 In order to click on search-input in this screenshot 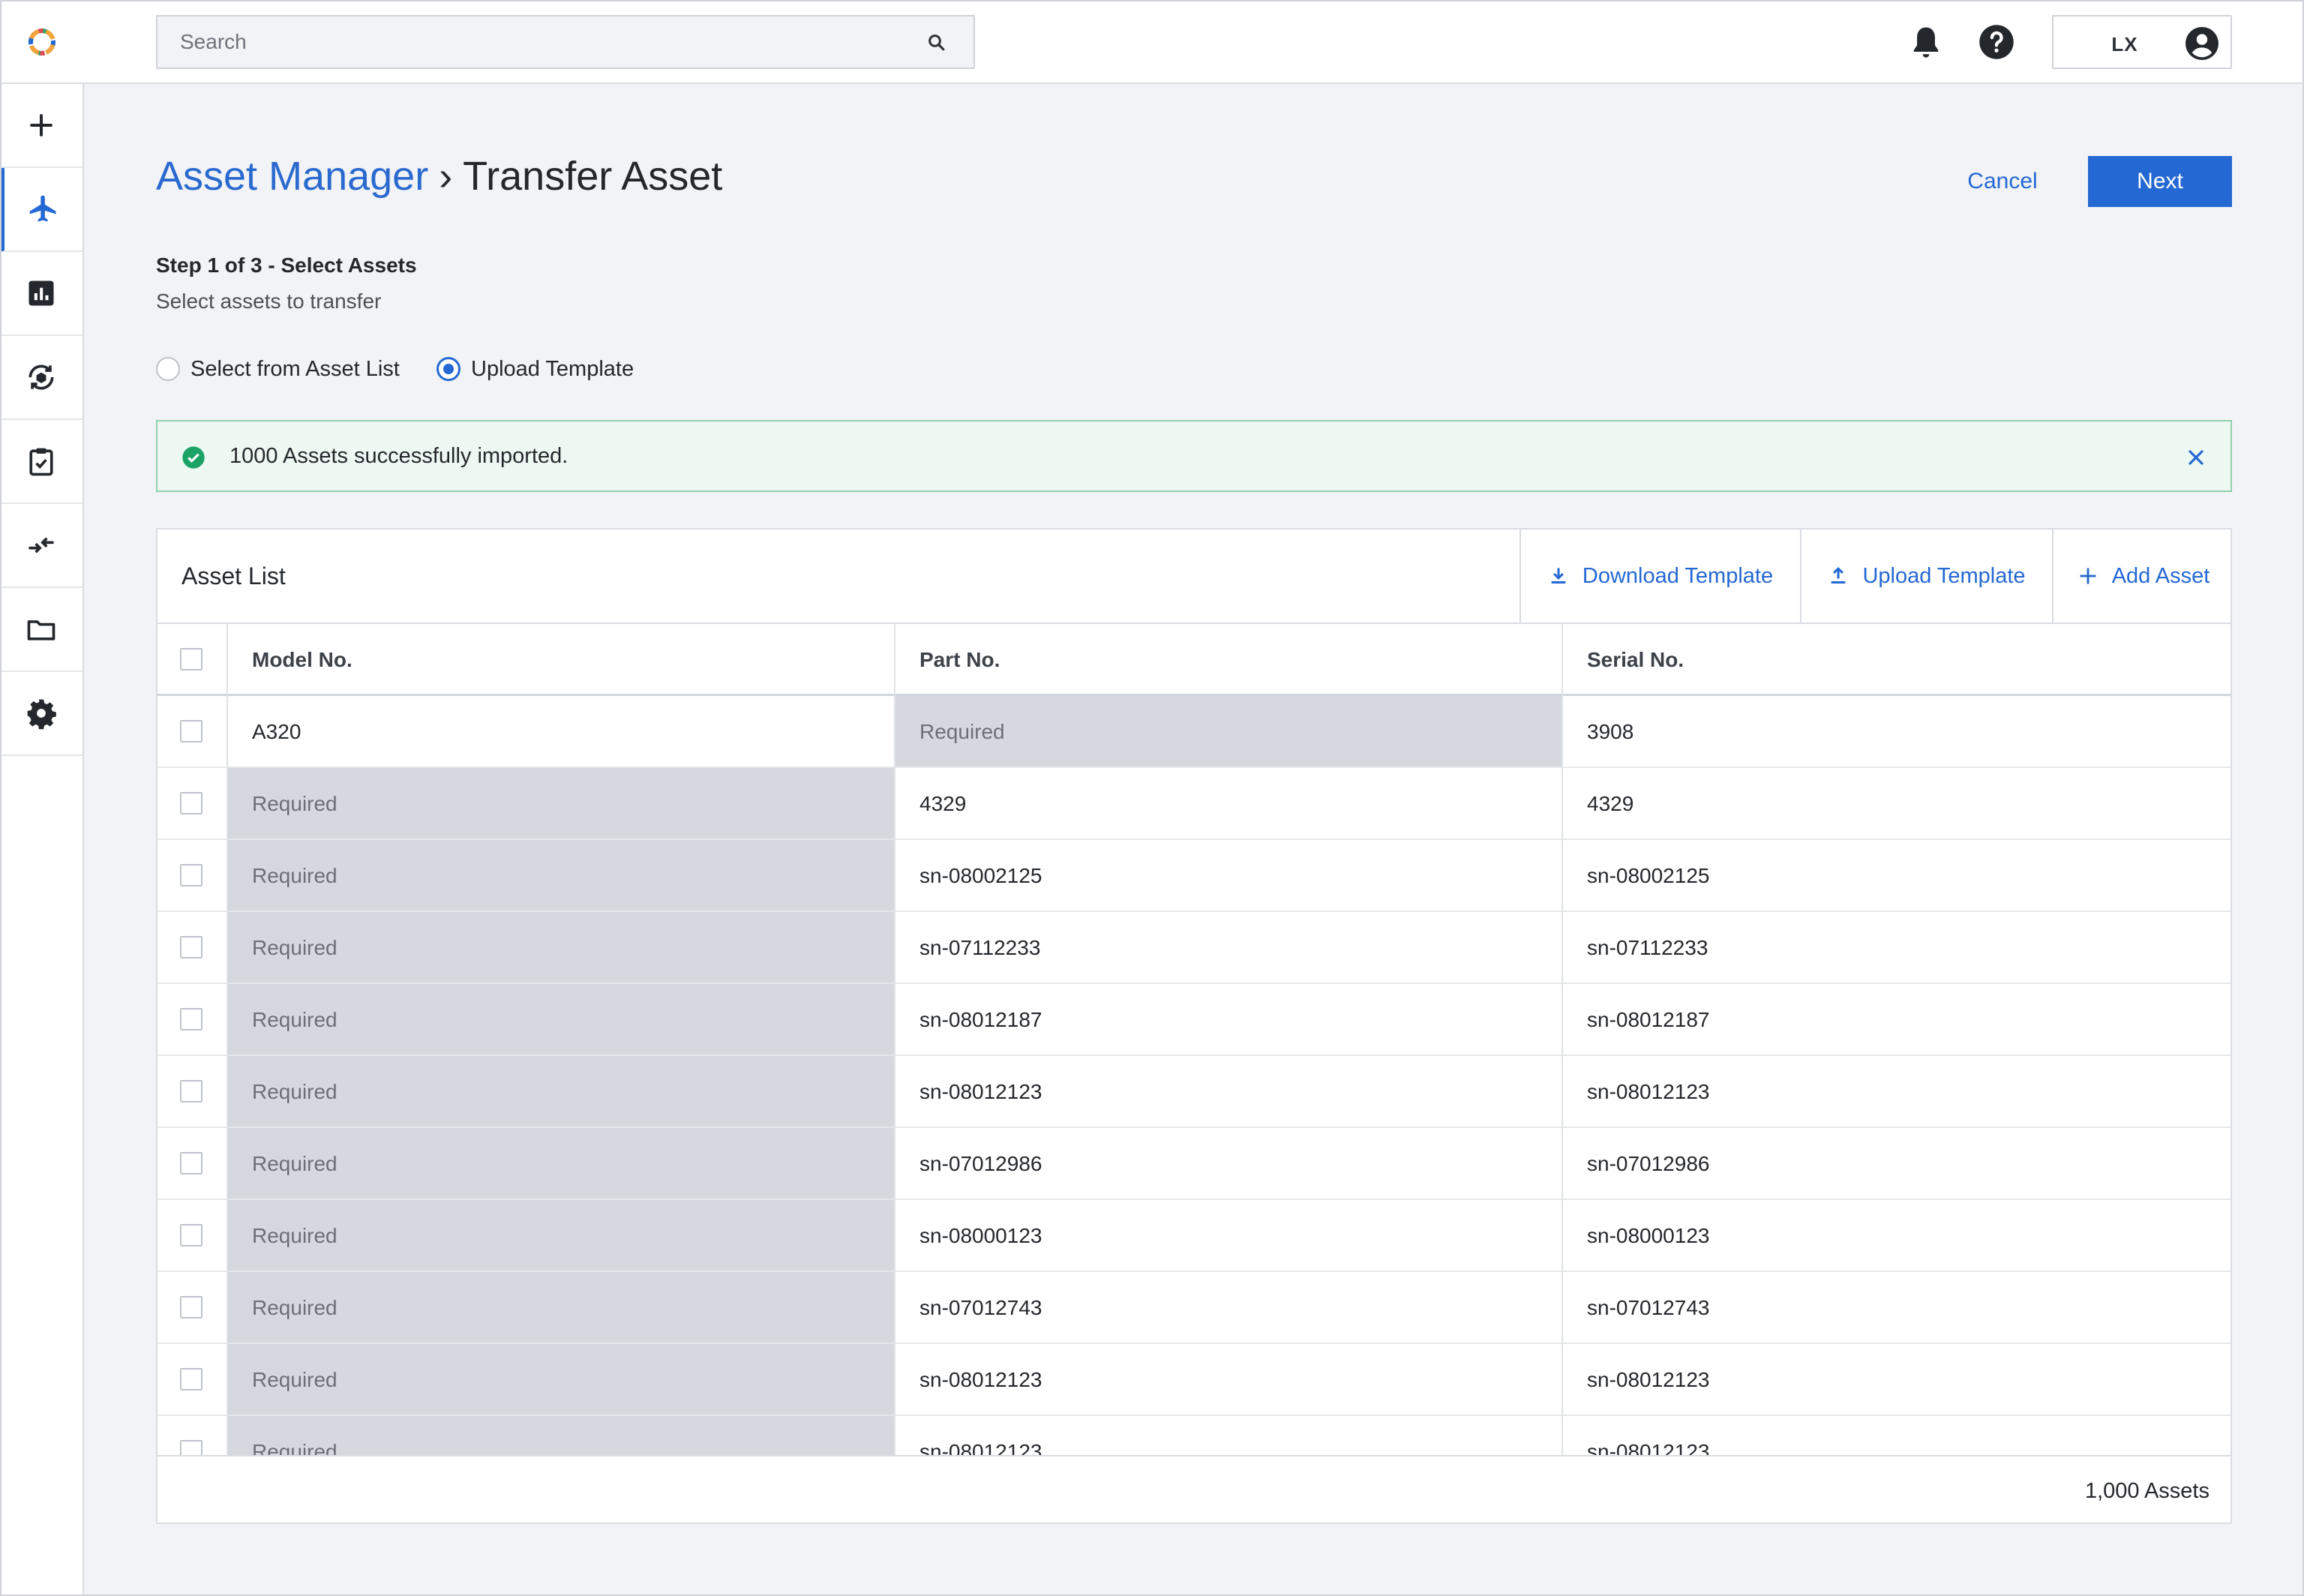, I will do `click(566, 42)`.